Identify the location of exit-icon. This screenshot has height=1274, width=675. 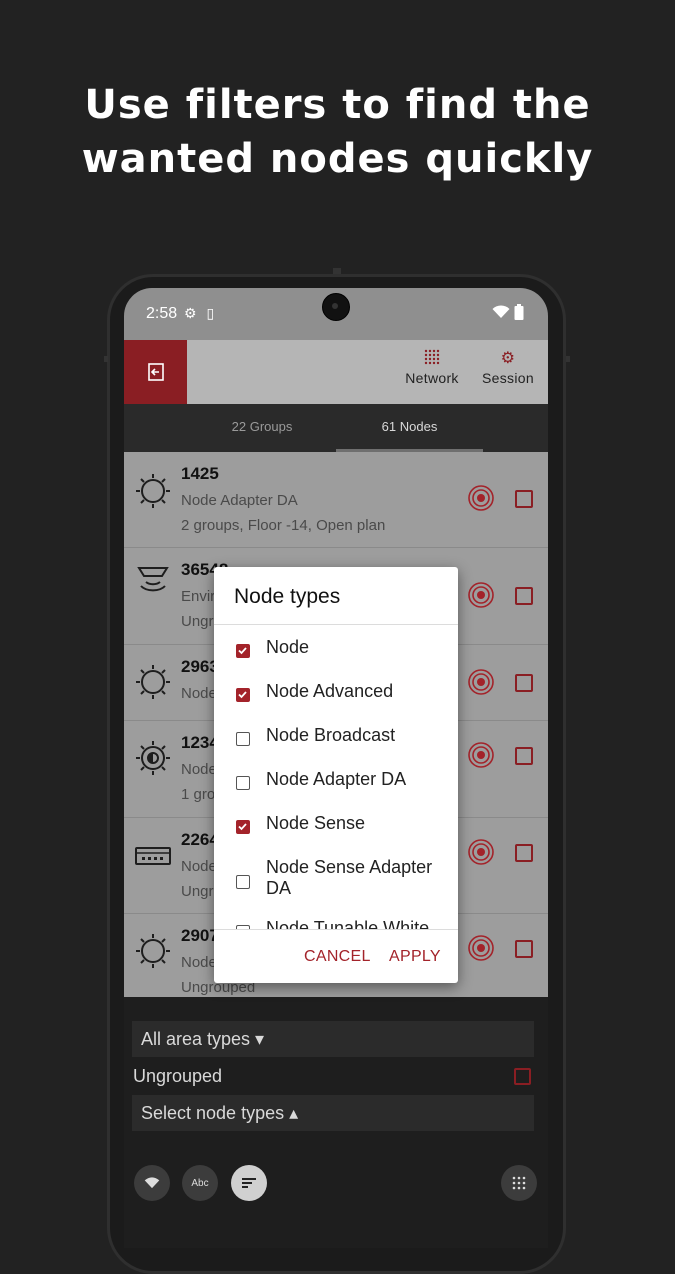
(155, 372).